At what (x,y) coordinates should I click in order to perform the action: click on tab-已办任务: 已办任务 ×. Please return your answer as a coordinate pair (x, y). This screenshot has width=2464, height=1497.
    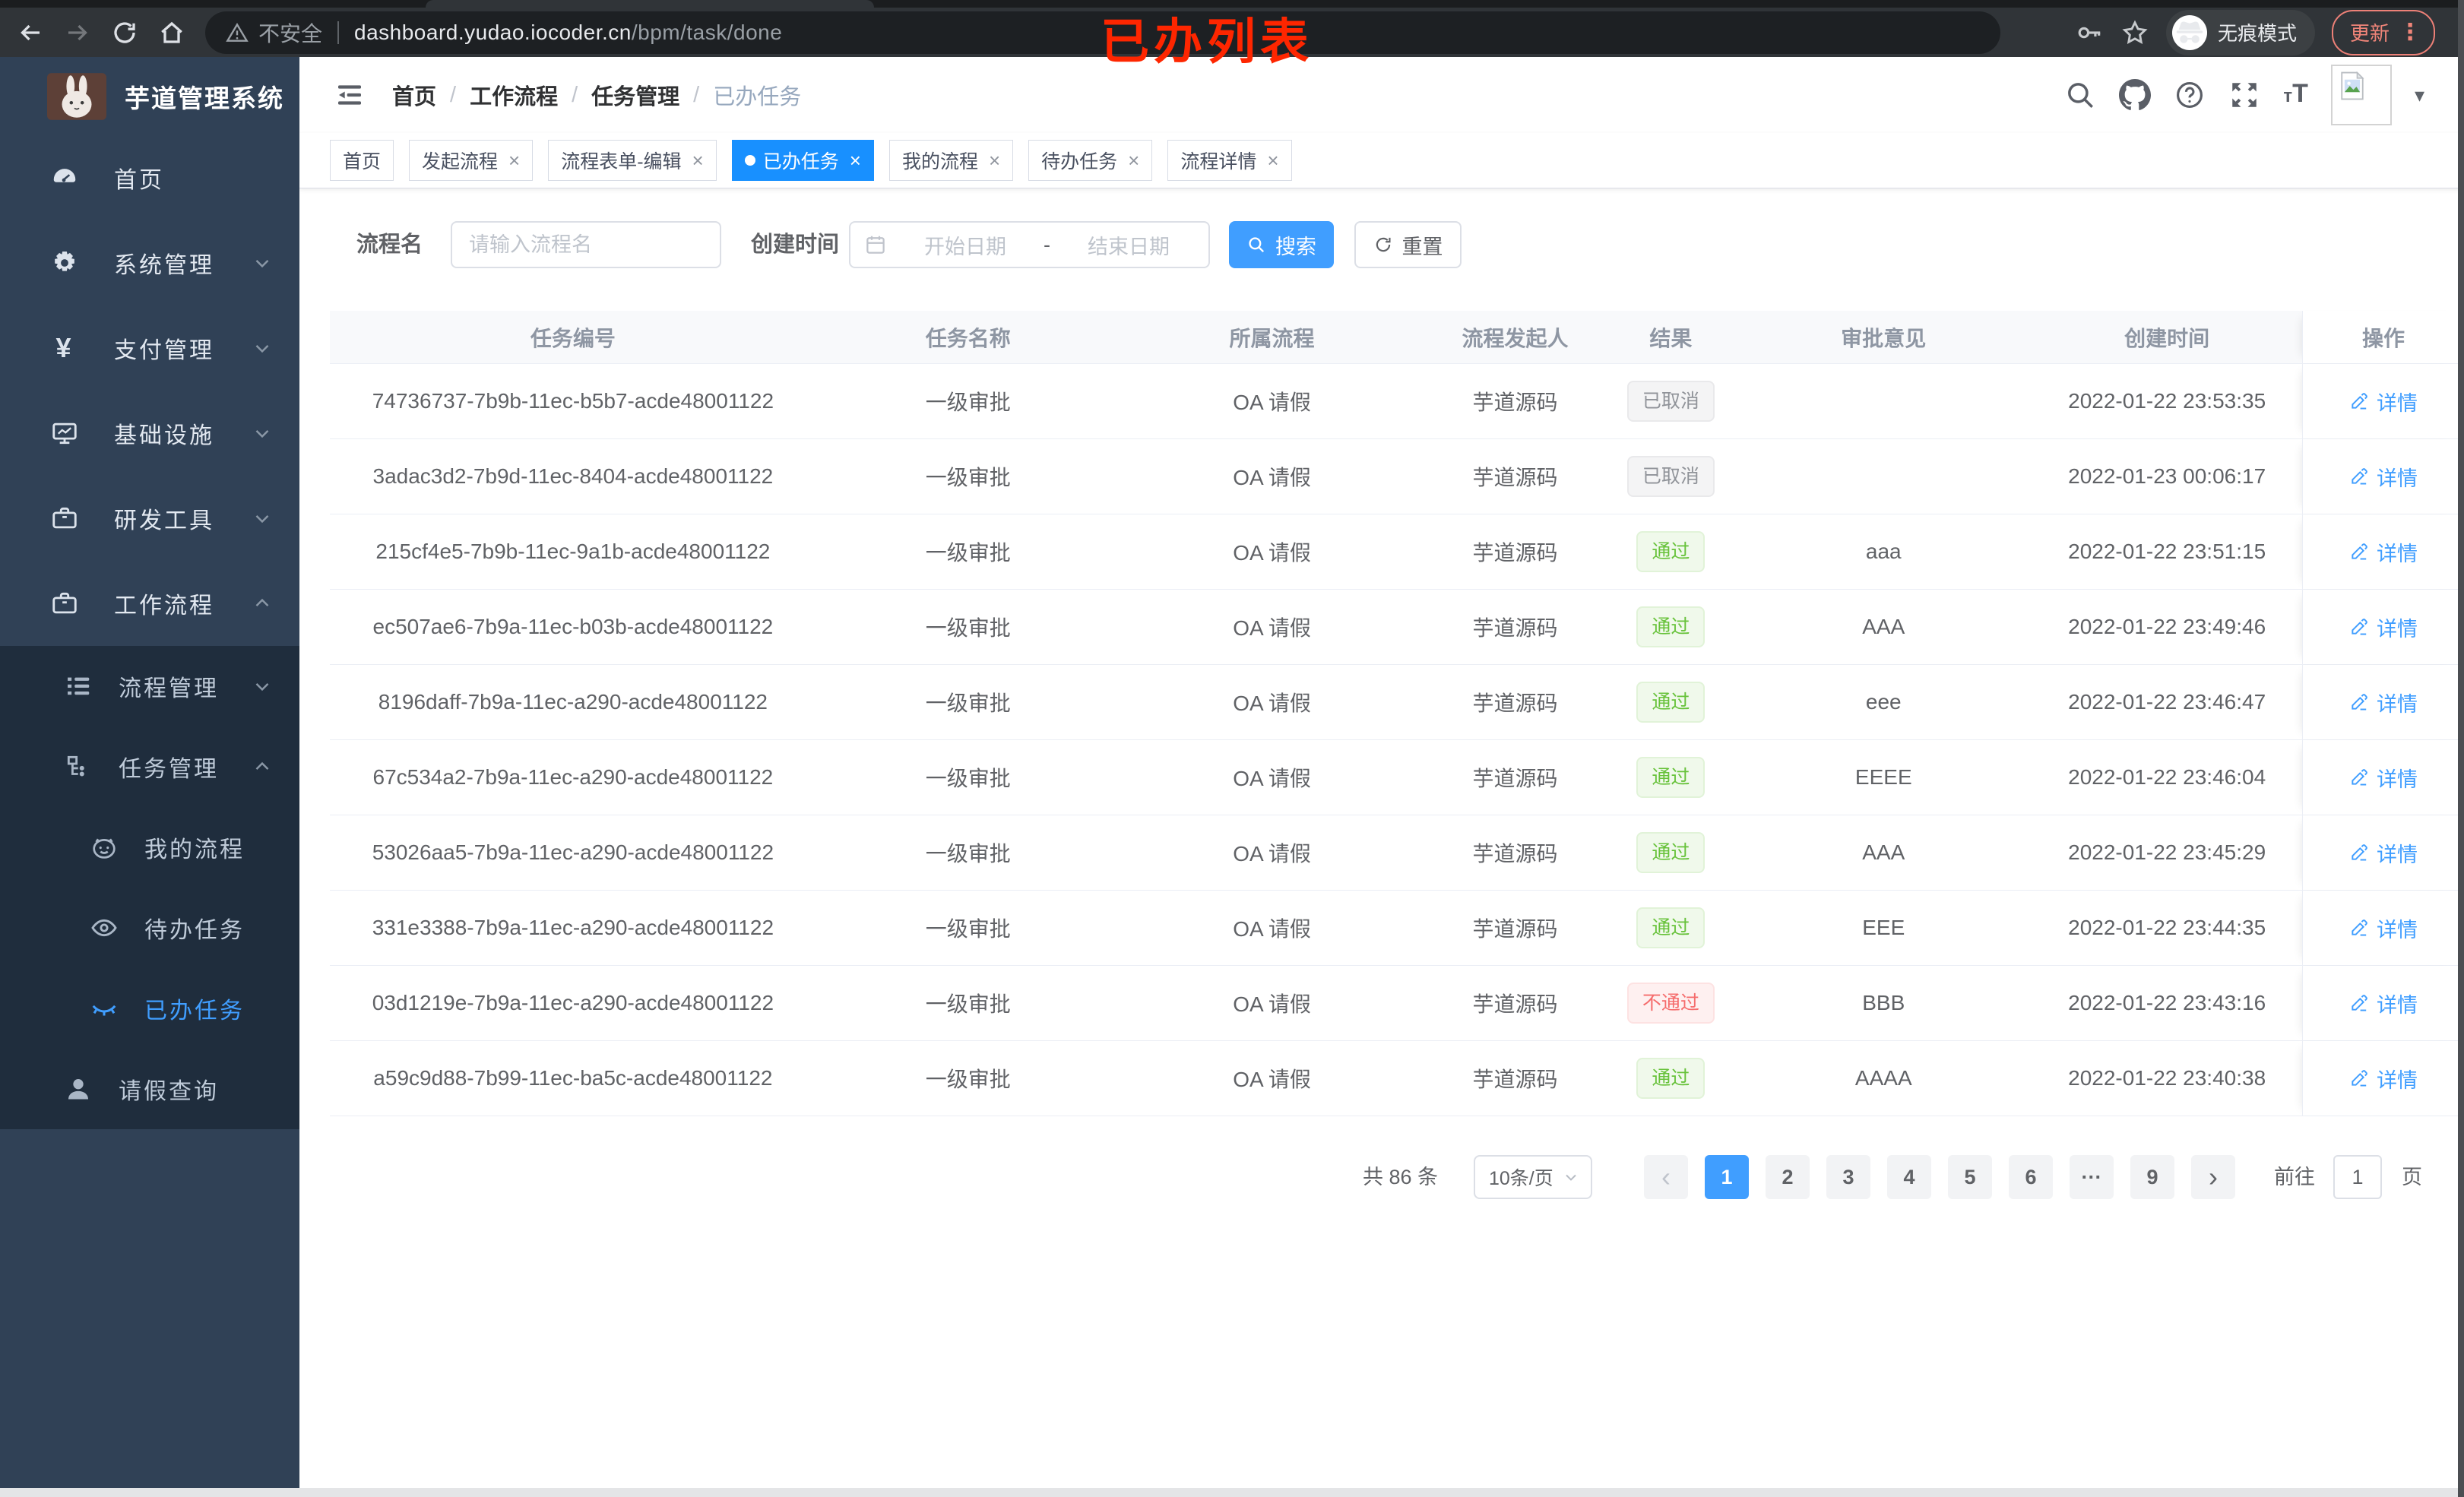
    Looking at the image, I should click on (802, 160).